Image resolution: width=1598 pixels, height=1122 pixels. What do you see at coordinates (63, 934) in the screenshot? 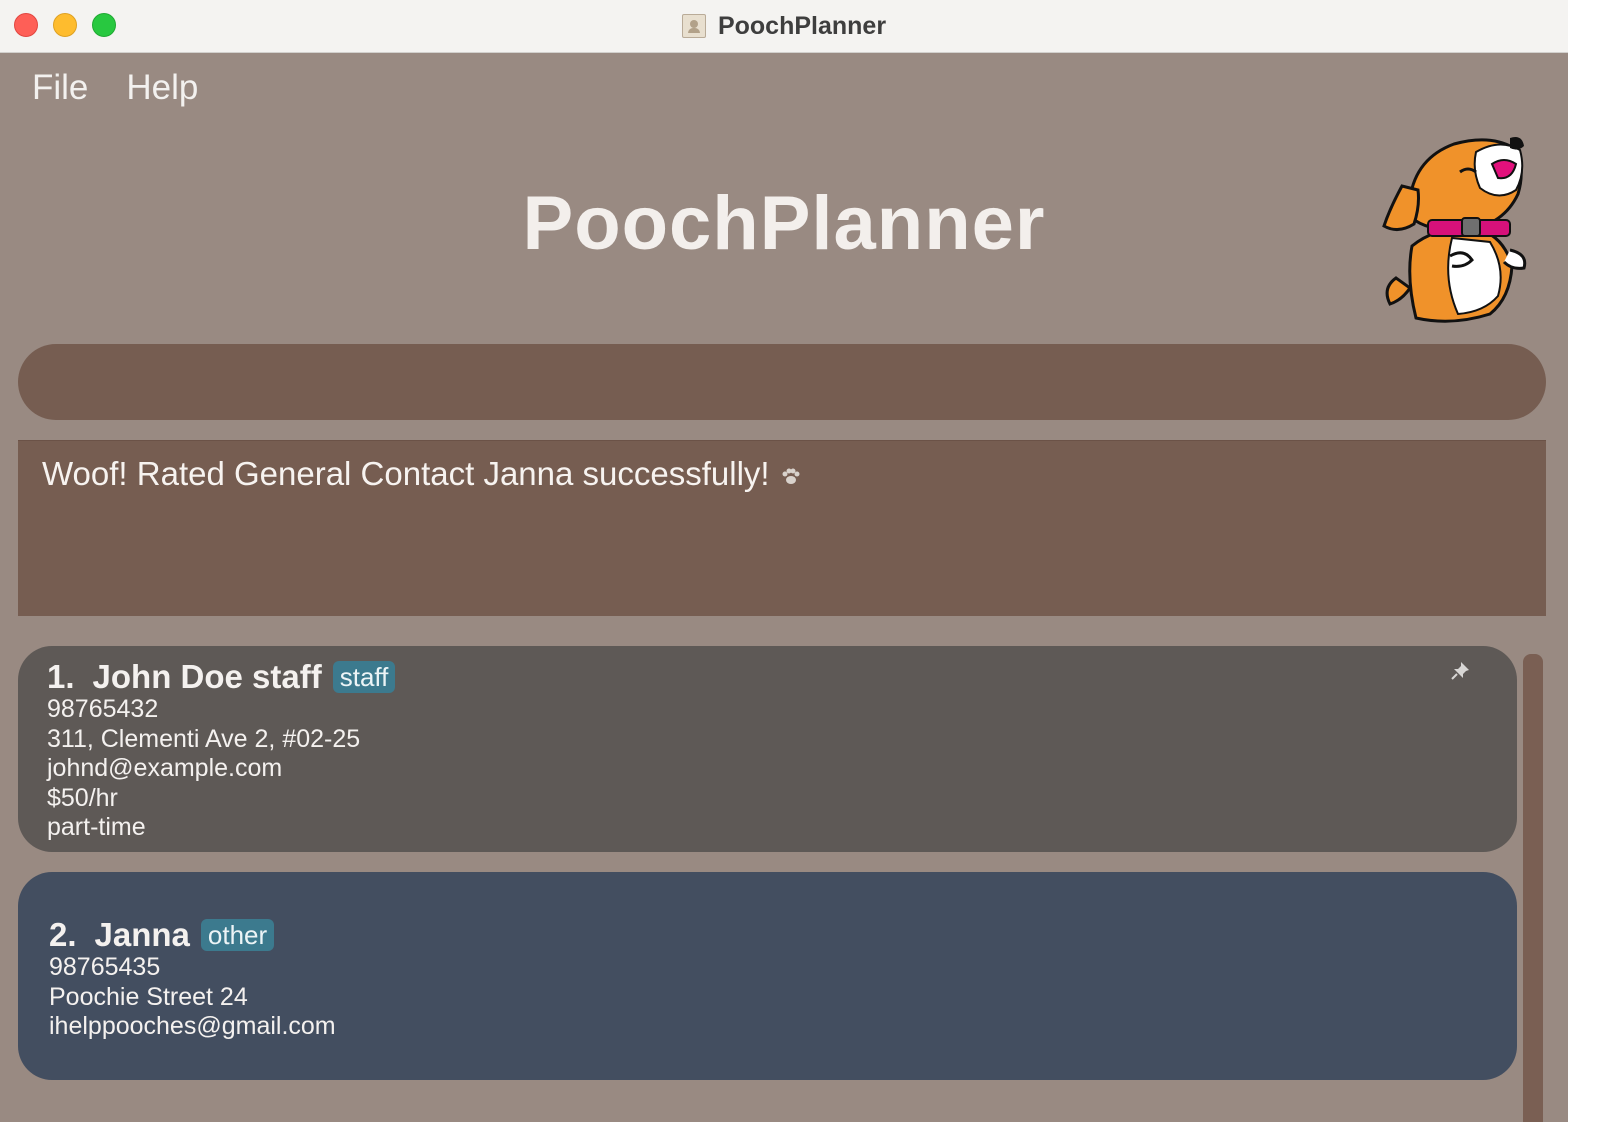
I see `contact-index: 2.` at bounding box center [63, 934].